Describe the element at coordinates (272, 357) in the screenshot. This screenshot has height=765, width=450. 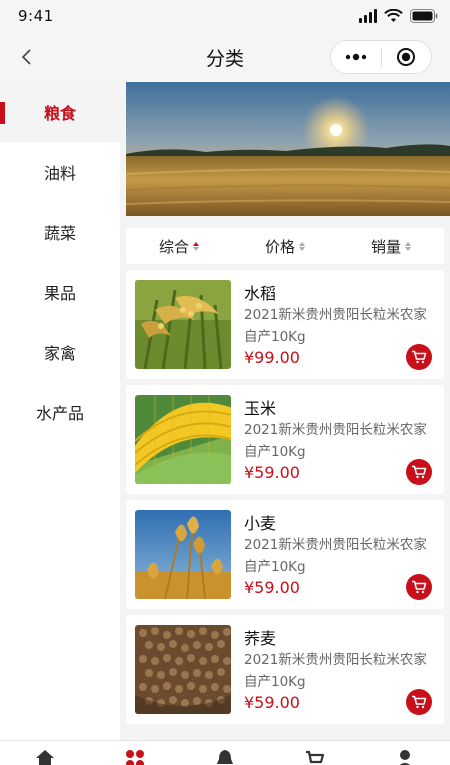
I see `product-price: ¥99.00` at that location.